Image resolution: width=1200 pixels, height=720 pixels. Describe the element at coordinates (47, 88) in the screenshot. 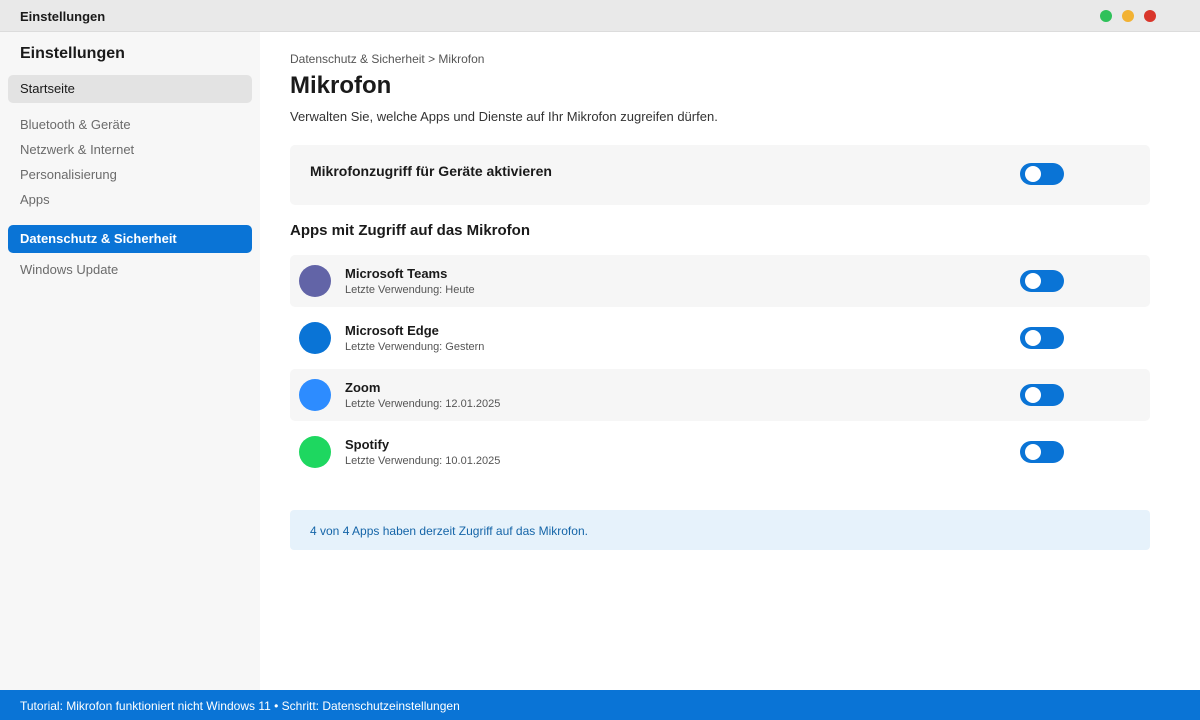

I see `sidebar-item-label: Startseite` at that location.